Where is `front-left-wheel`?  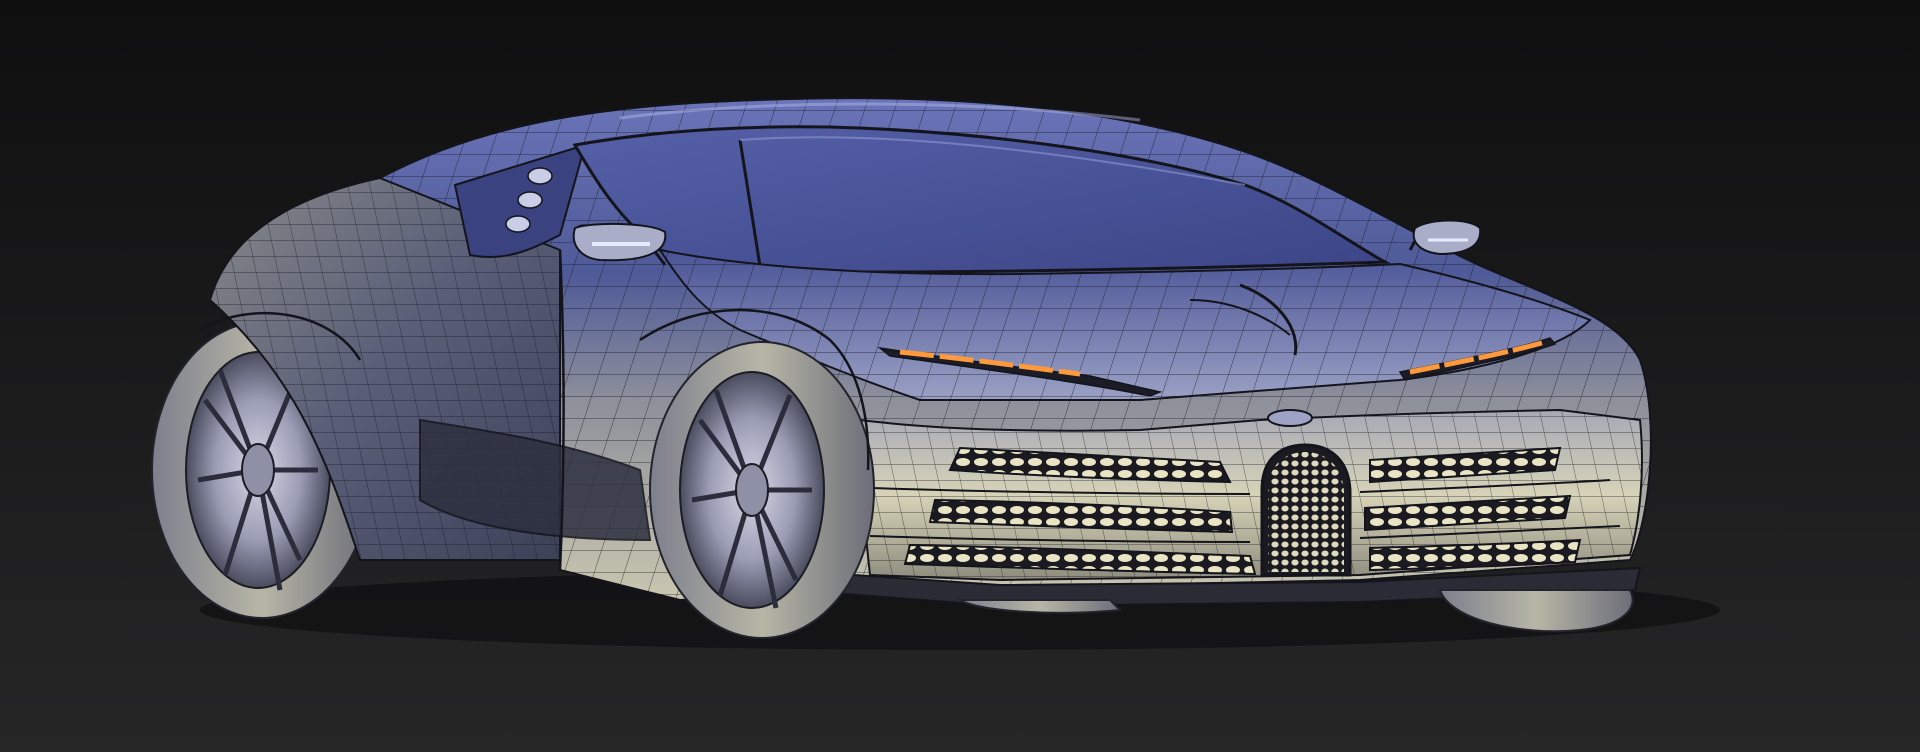 front-left-wheel is located at coordinates (762, 490).